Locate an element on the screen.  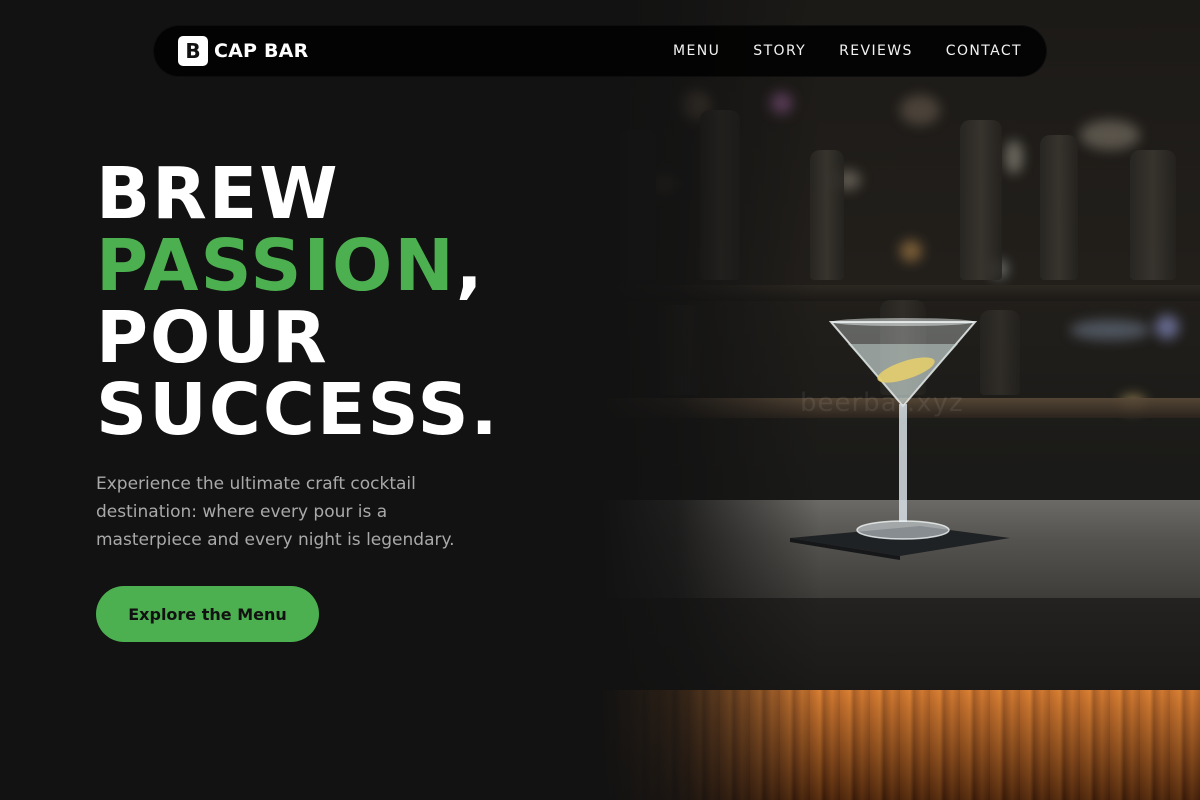
explore-menu-button: Explore the Menu is located at coordinates (207, 614).